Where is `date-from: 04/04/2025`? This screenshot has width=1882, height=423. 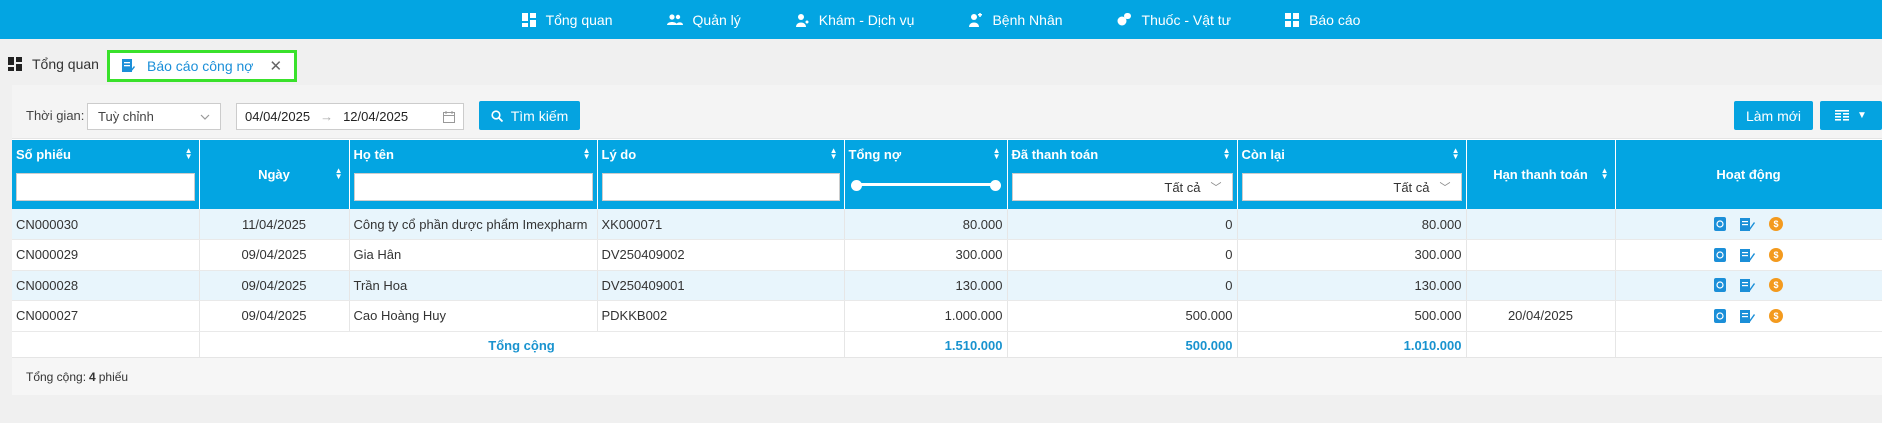 date-from: 04/04/2025 is located at coordinates (277, 116).